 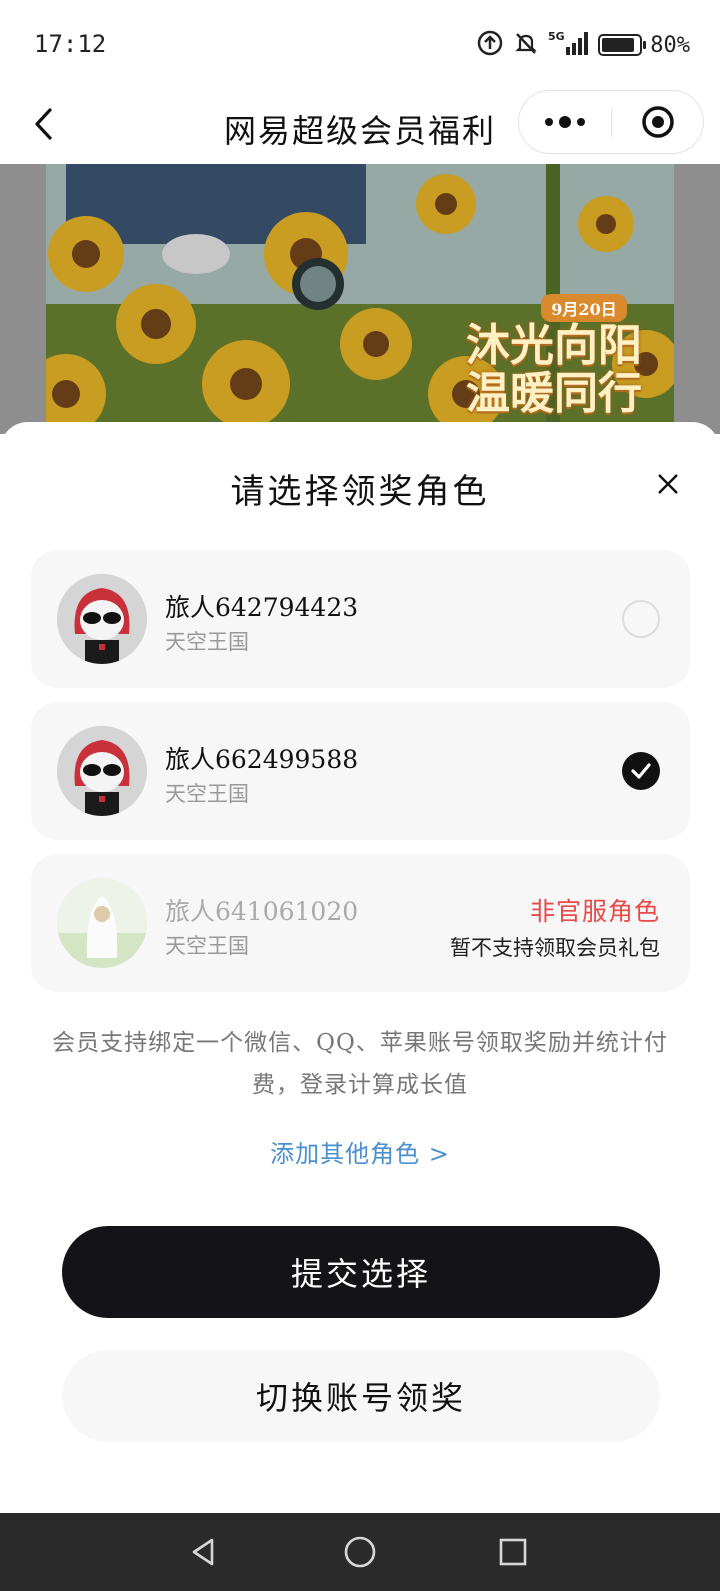 I want to click on system-back-button, so click(x=204, y=1552).